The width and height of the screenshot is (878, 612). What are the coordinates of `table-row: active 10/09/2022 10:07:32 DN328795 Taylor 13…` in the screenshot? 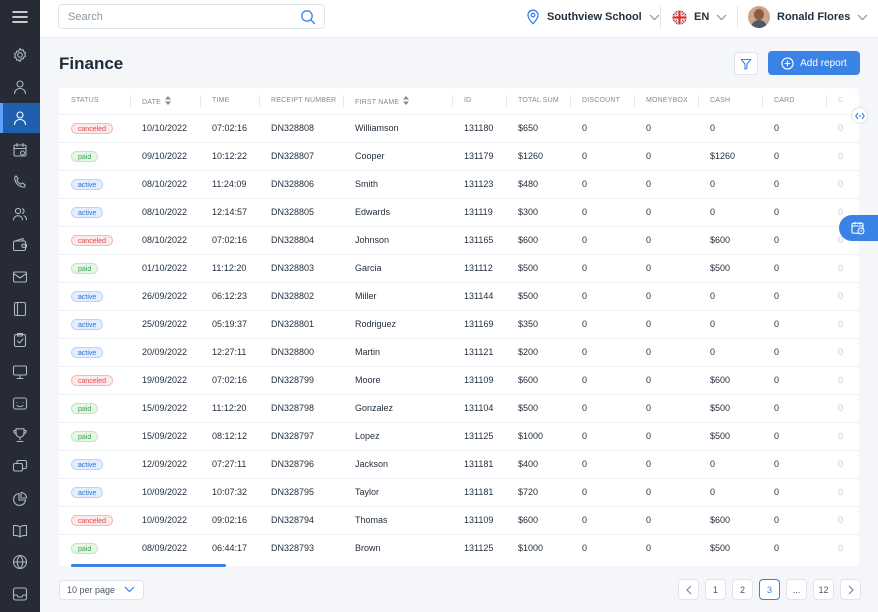 It's located at (459, 491).